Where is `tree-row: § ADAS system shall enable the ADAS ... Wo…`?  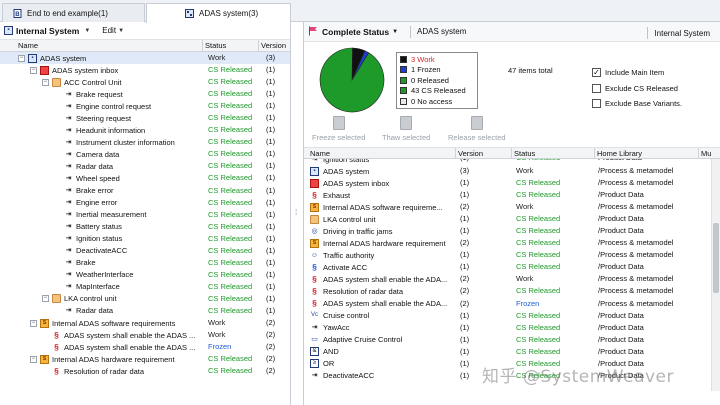
tree-row: § ADAS system shall enable the ADAS ... Wo… is located at coordinates (145, 335).